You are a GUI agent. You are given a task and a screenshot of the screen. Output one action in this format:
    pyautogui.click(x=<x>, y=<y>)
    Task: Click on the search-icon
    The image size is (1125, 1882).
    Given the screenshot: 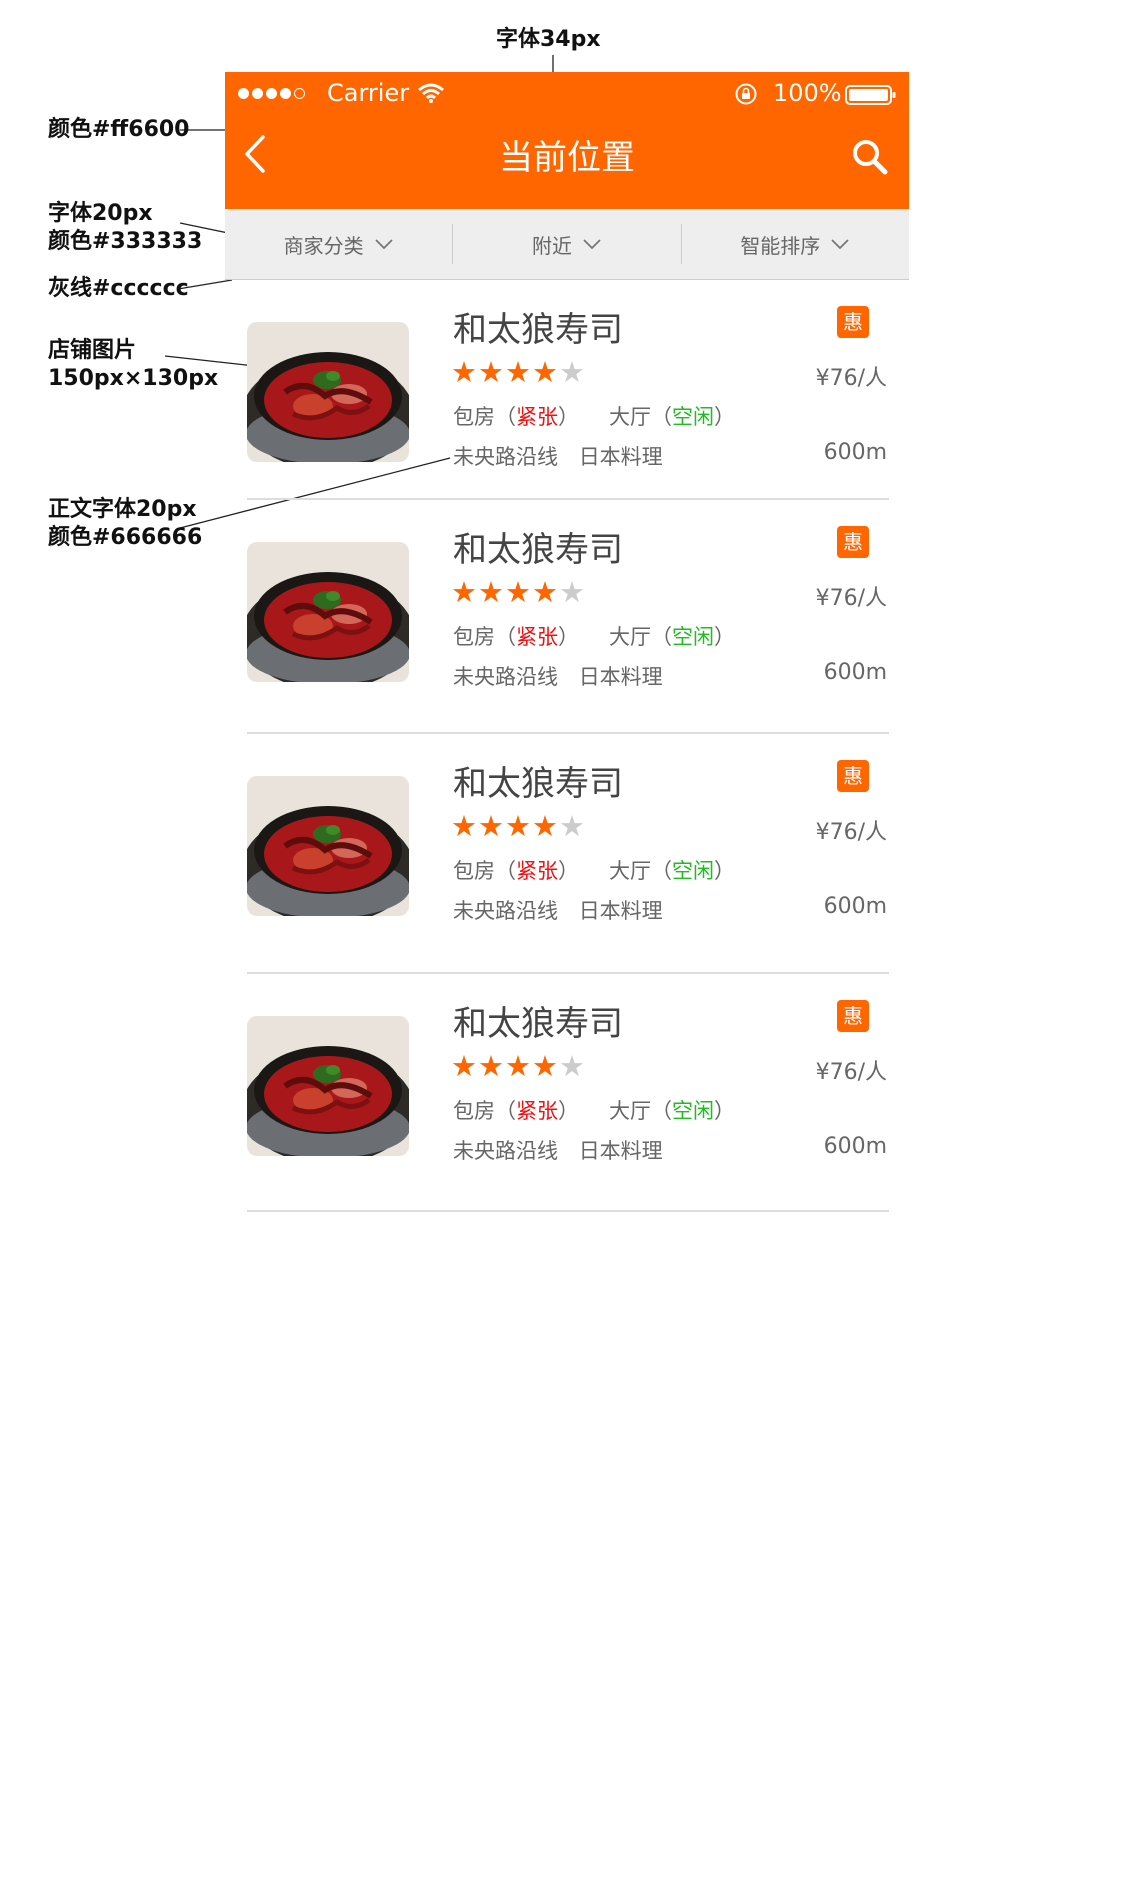 What is the action you would take?
    pyautogui.click(x=870, y=157)
    